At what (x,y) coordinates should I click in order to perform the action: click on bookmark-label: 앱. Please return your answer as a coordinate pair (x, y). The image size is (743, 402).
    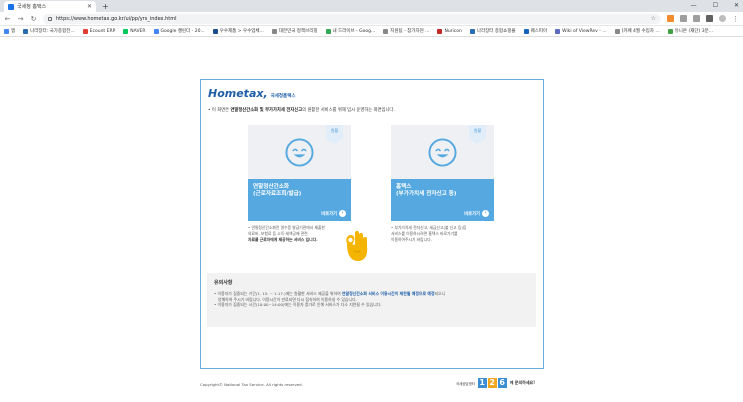
    Looking at the image, I should click on (13, 31).